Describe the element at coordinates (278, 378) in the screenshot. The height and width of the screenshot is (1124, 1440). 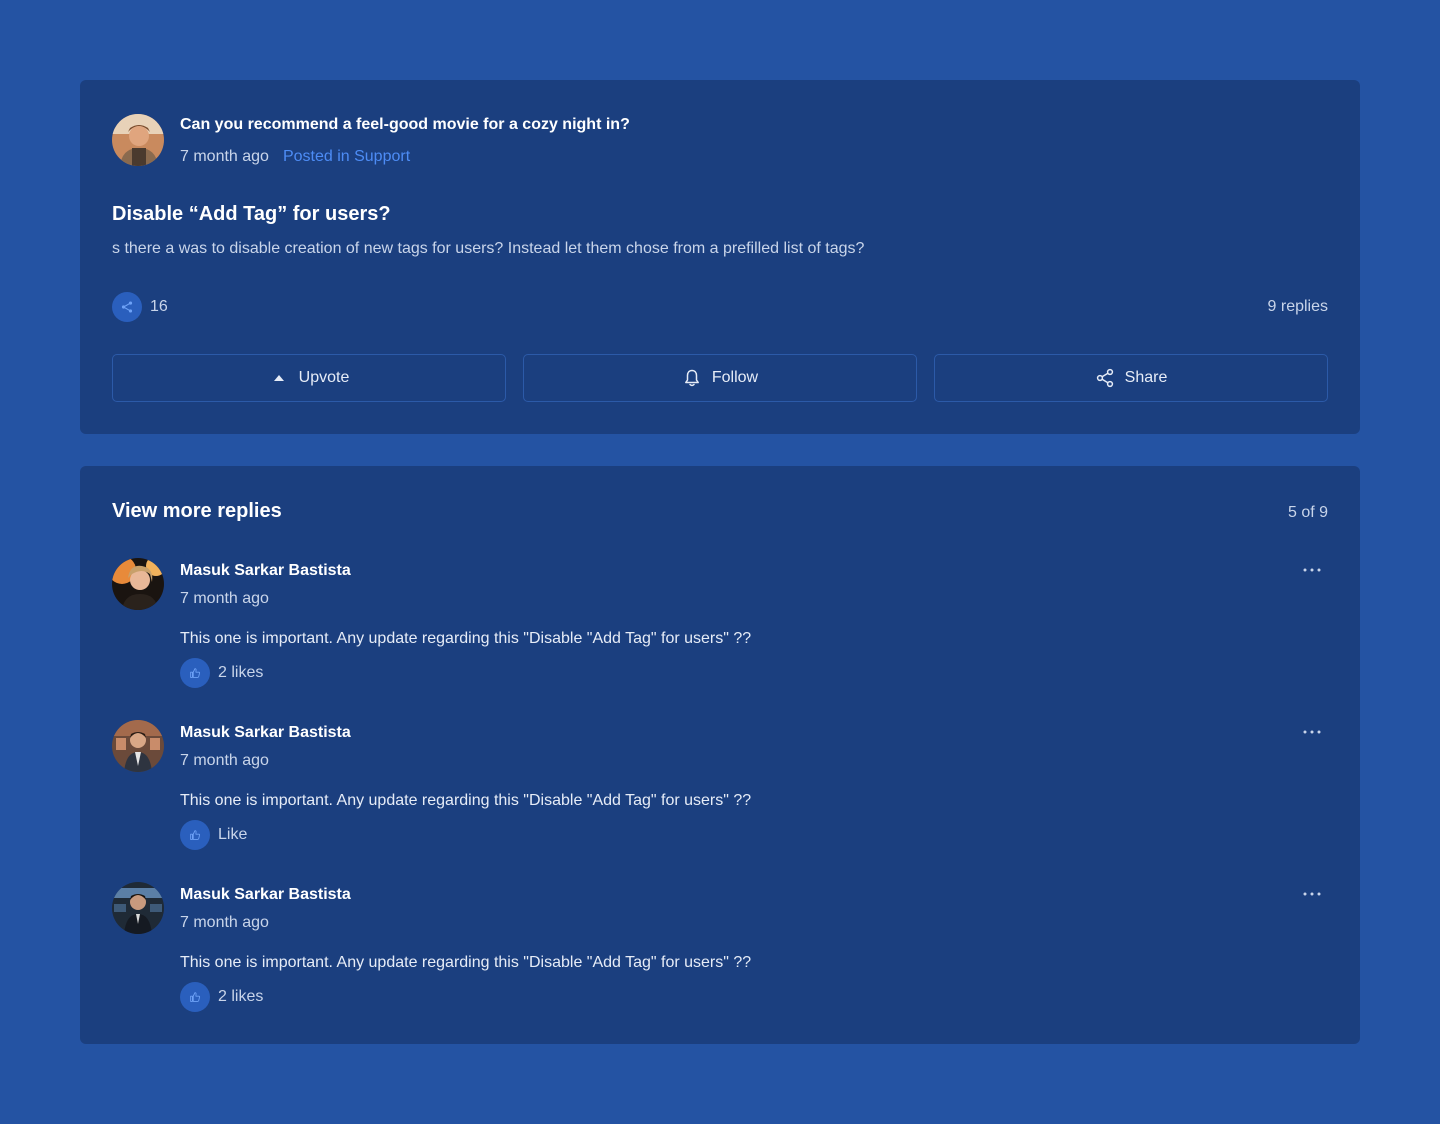
I see `caret-up-icon` at that location.